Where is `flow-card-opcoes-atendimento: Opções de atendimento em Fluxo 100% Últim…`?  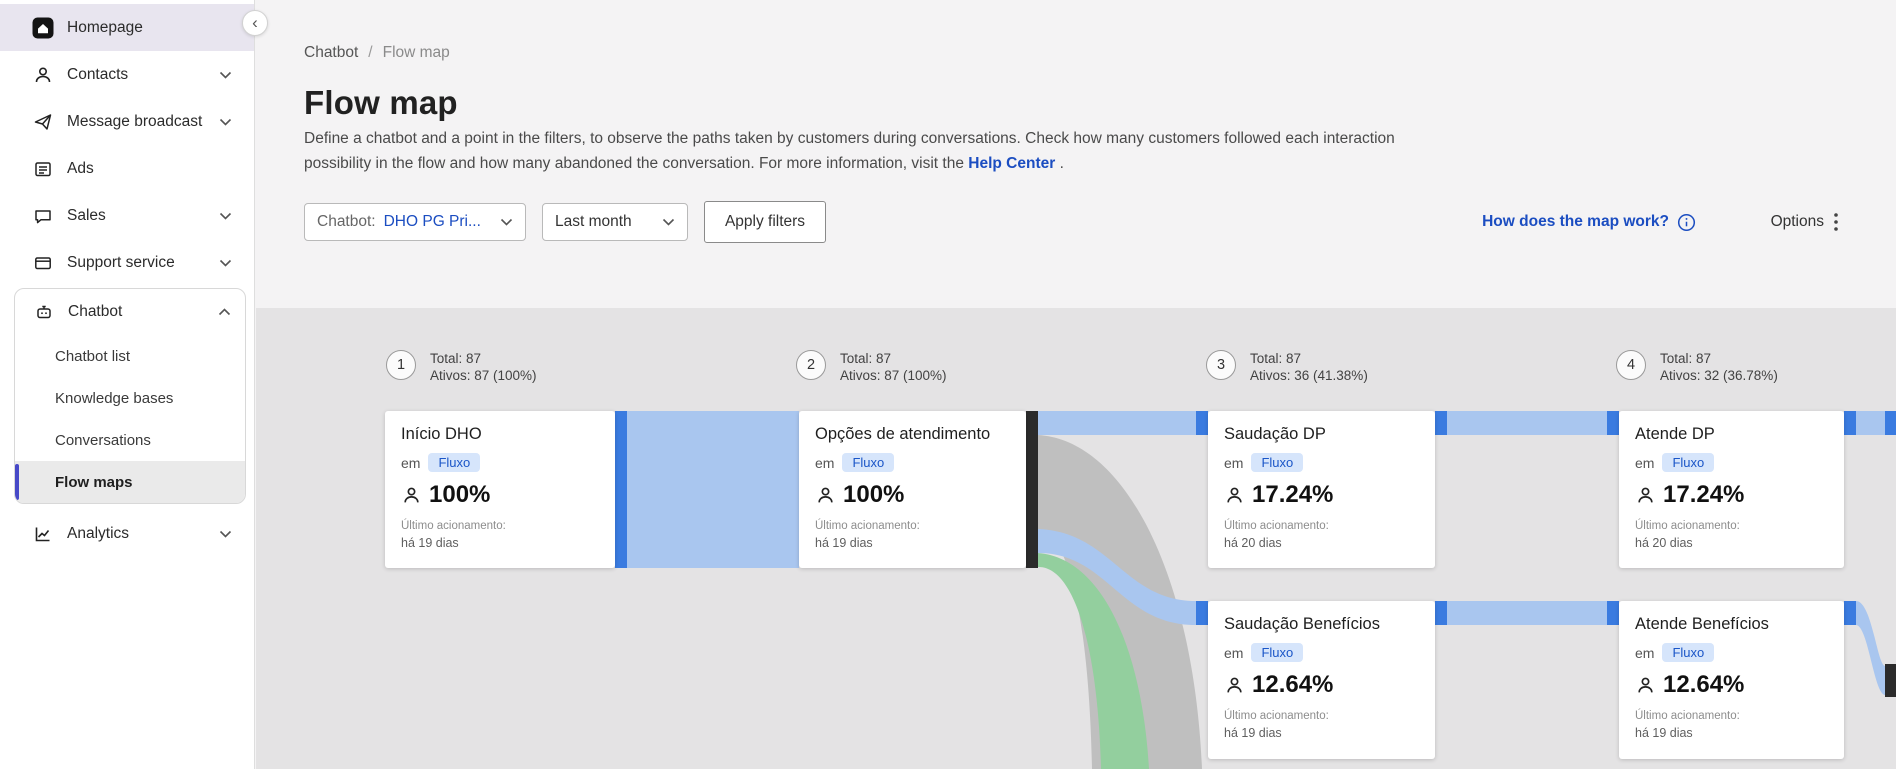 flow-card-opcoes-atendimento: Opções de atendimento em Fluxo 100% Últim… is located at coordinates (912, 489).